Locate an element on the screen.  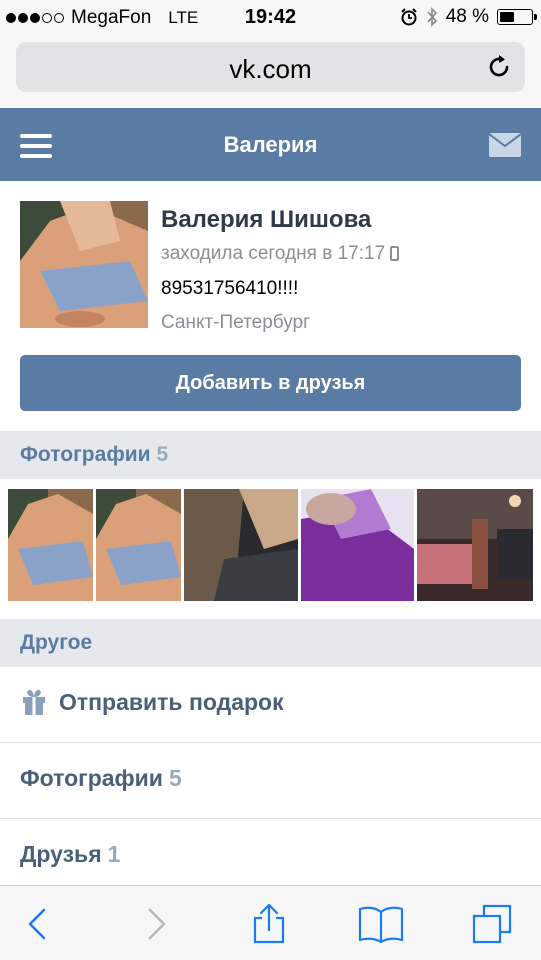
other-section-header: Другое is located at coordinates (270, 643).